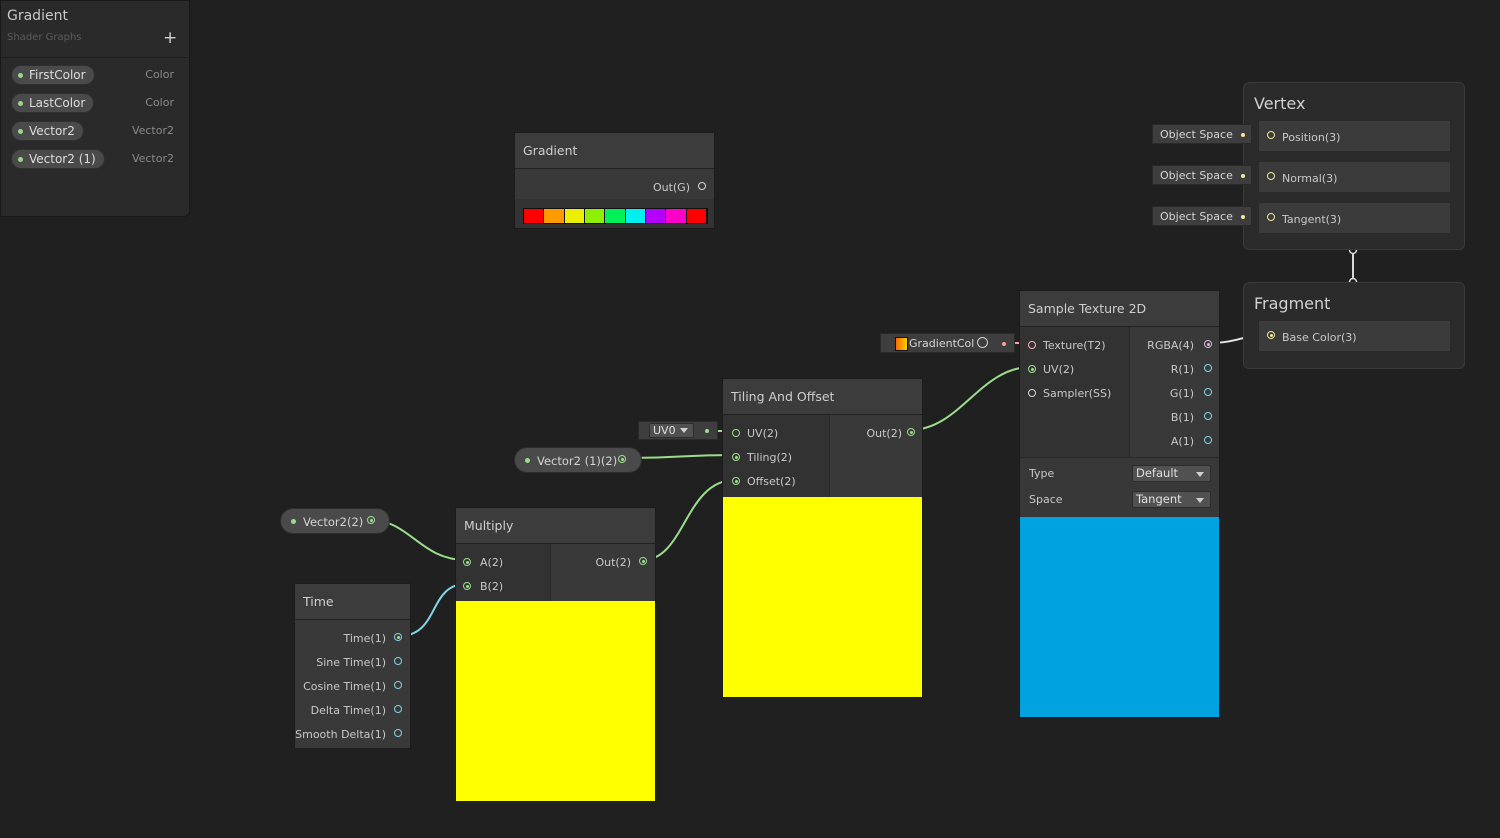 The height and width of the screenshot is (838, 1500). Describe the element at coordinates (884, 433) in the screenshot. I see `port-label: Out(2)` at that location.